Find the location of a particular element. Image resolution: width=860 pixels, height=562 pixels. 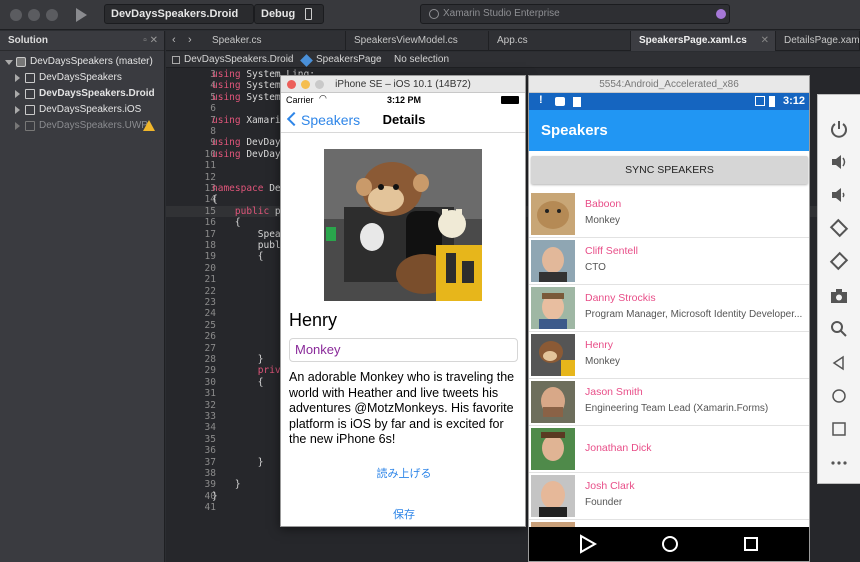

battery-icon is located at coordinates (772, 101).